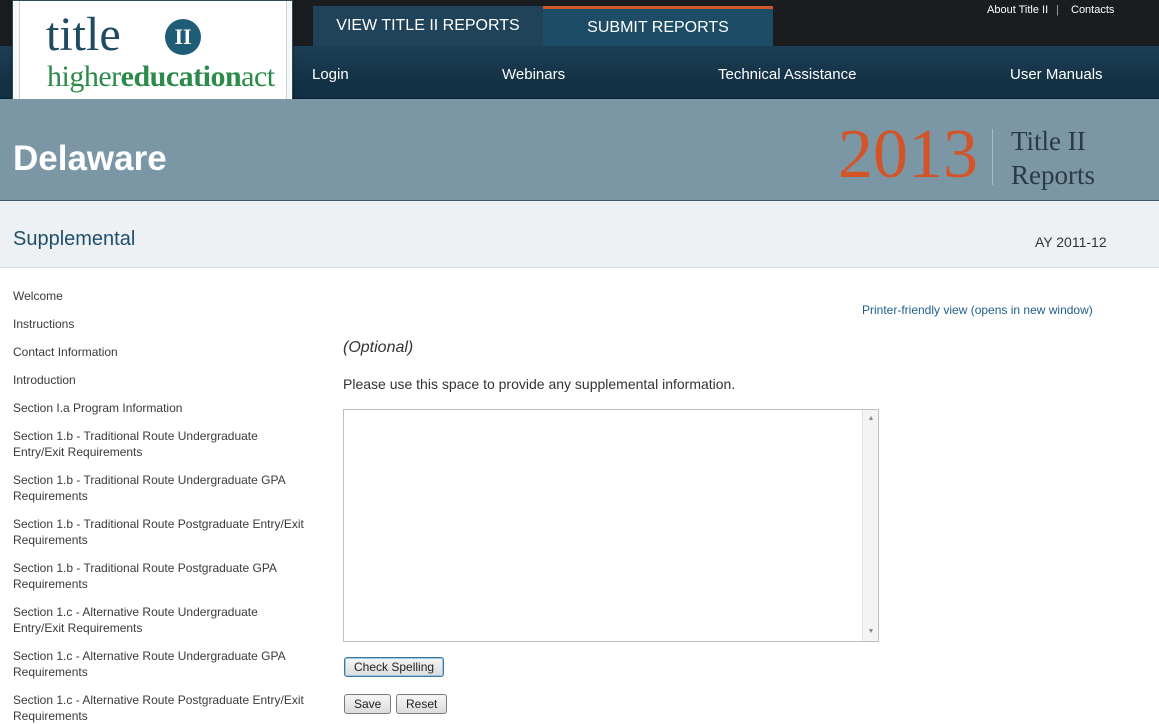  I want to click on sidebar-item-welcome: Welcome, so click(160, 296).